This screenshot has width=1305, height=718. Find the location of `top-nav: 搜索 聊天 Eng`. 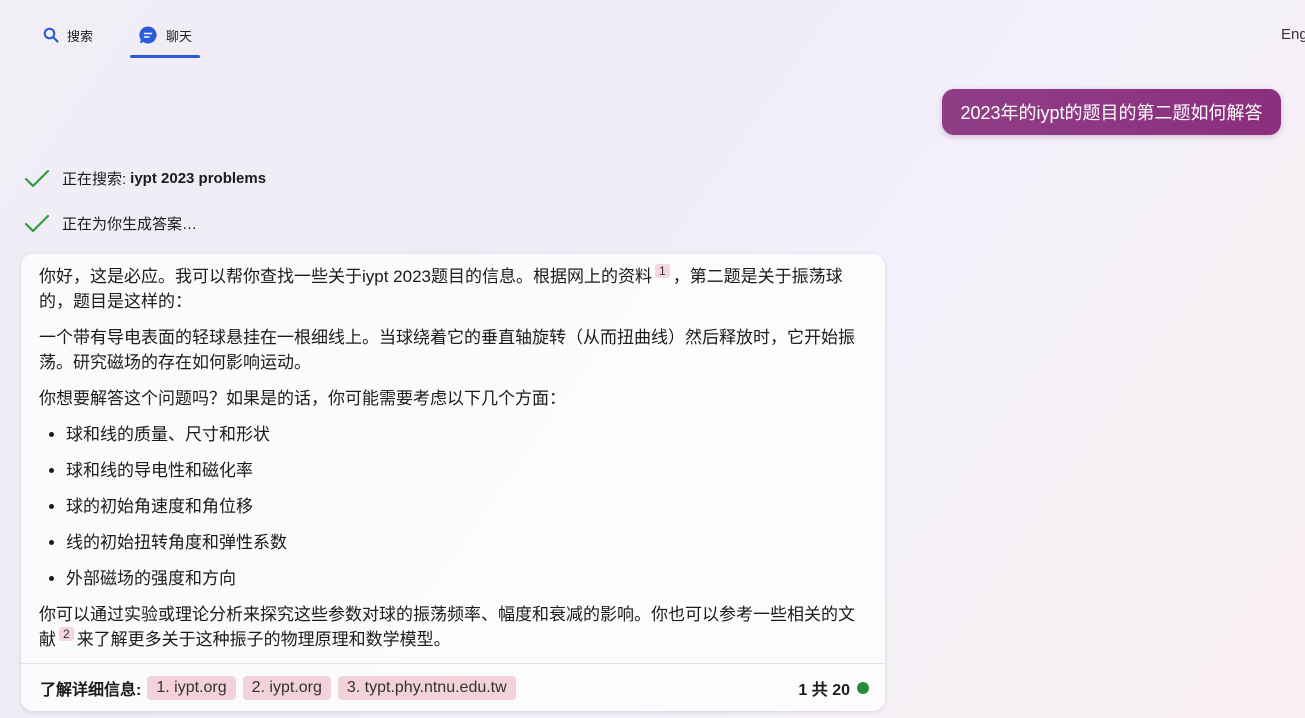

top-nav: 搜索 聊天 Eng is located at coordinates (652, 30).